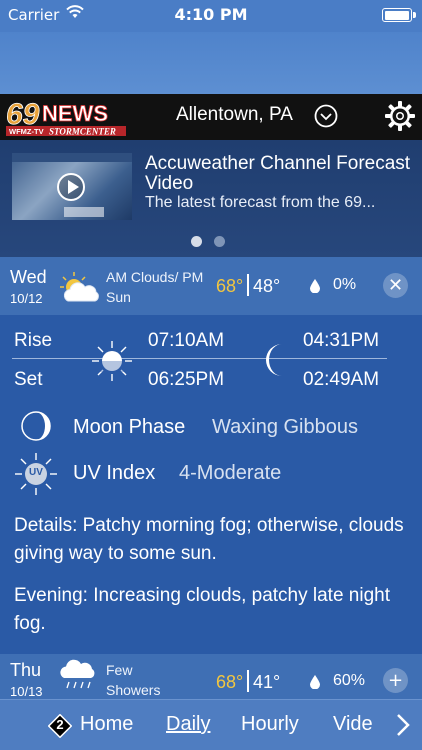 The width and height of the screenshot is (422, 750). I want to click on chevron-right-icon, so click(403, 727).